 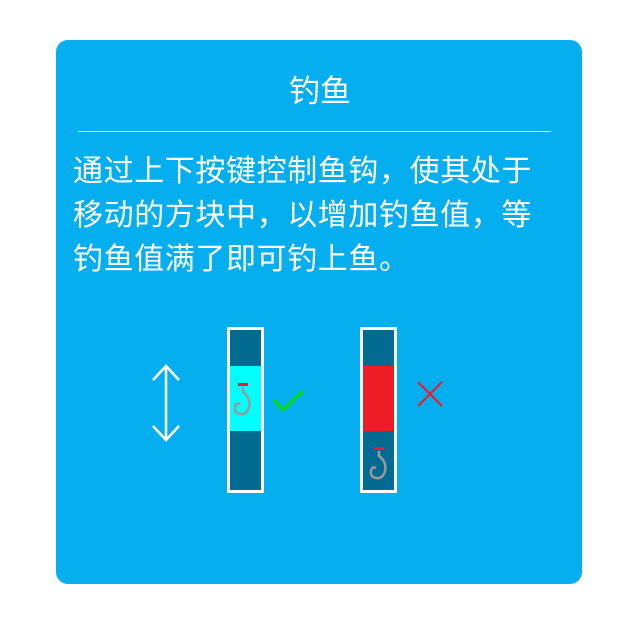 What do you see at coordinates (302, 171) in the screenshot?
I see `instructions-line: 通过上下按键控制鱼钩，使其处于` at bounding box center [302, 171].